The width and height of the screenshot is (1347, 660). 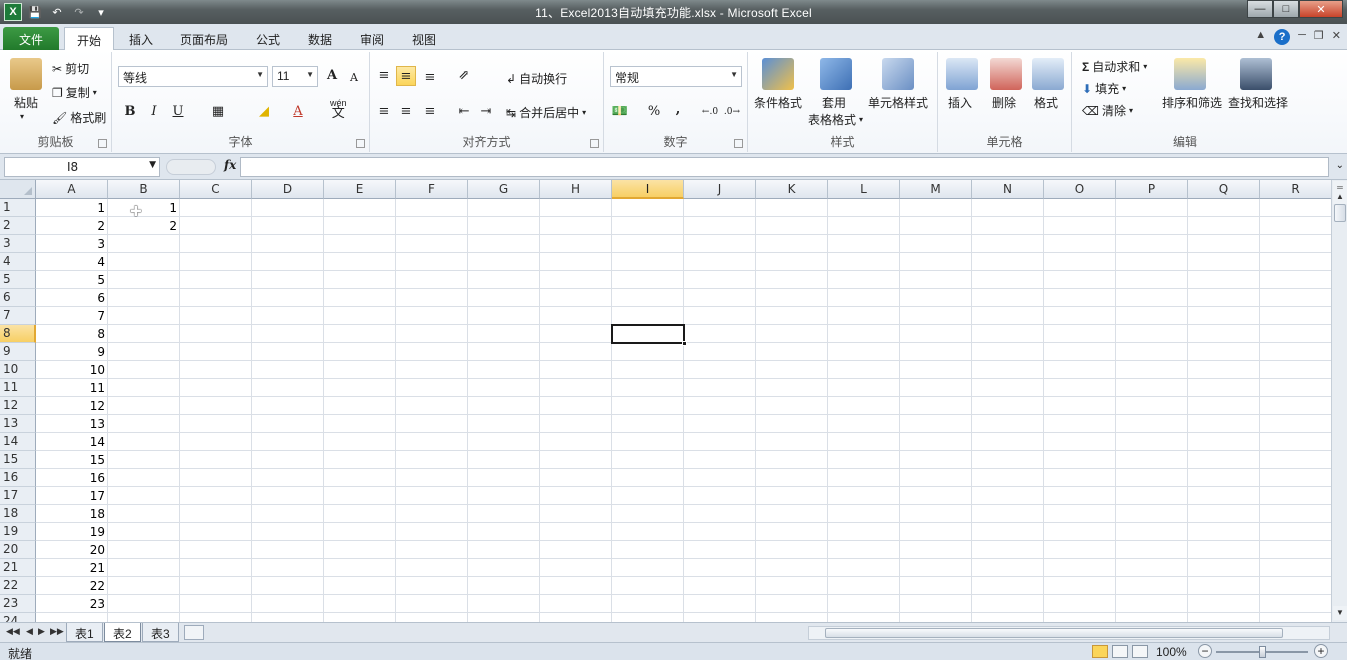 I want to click on zoom-level: 100%, so click(x=1171, y=652).